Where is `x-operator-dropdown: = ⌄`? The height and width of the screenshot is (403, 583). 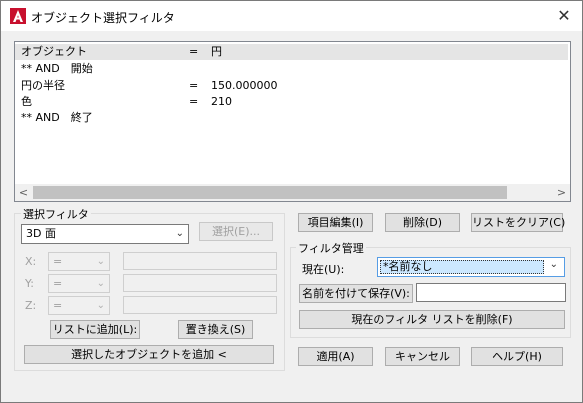 x-operator-dropdown: = ⌄ is located at coordinates (79, 261).